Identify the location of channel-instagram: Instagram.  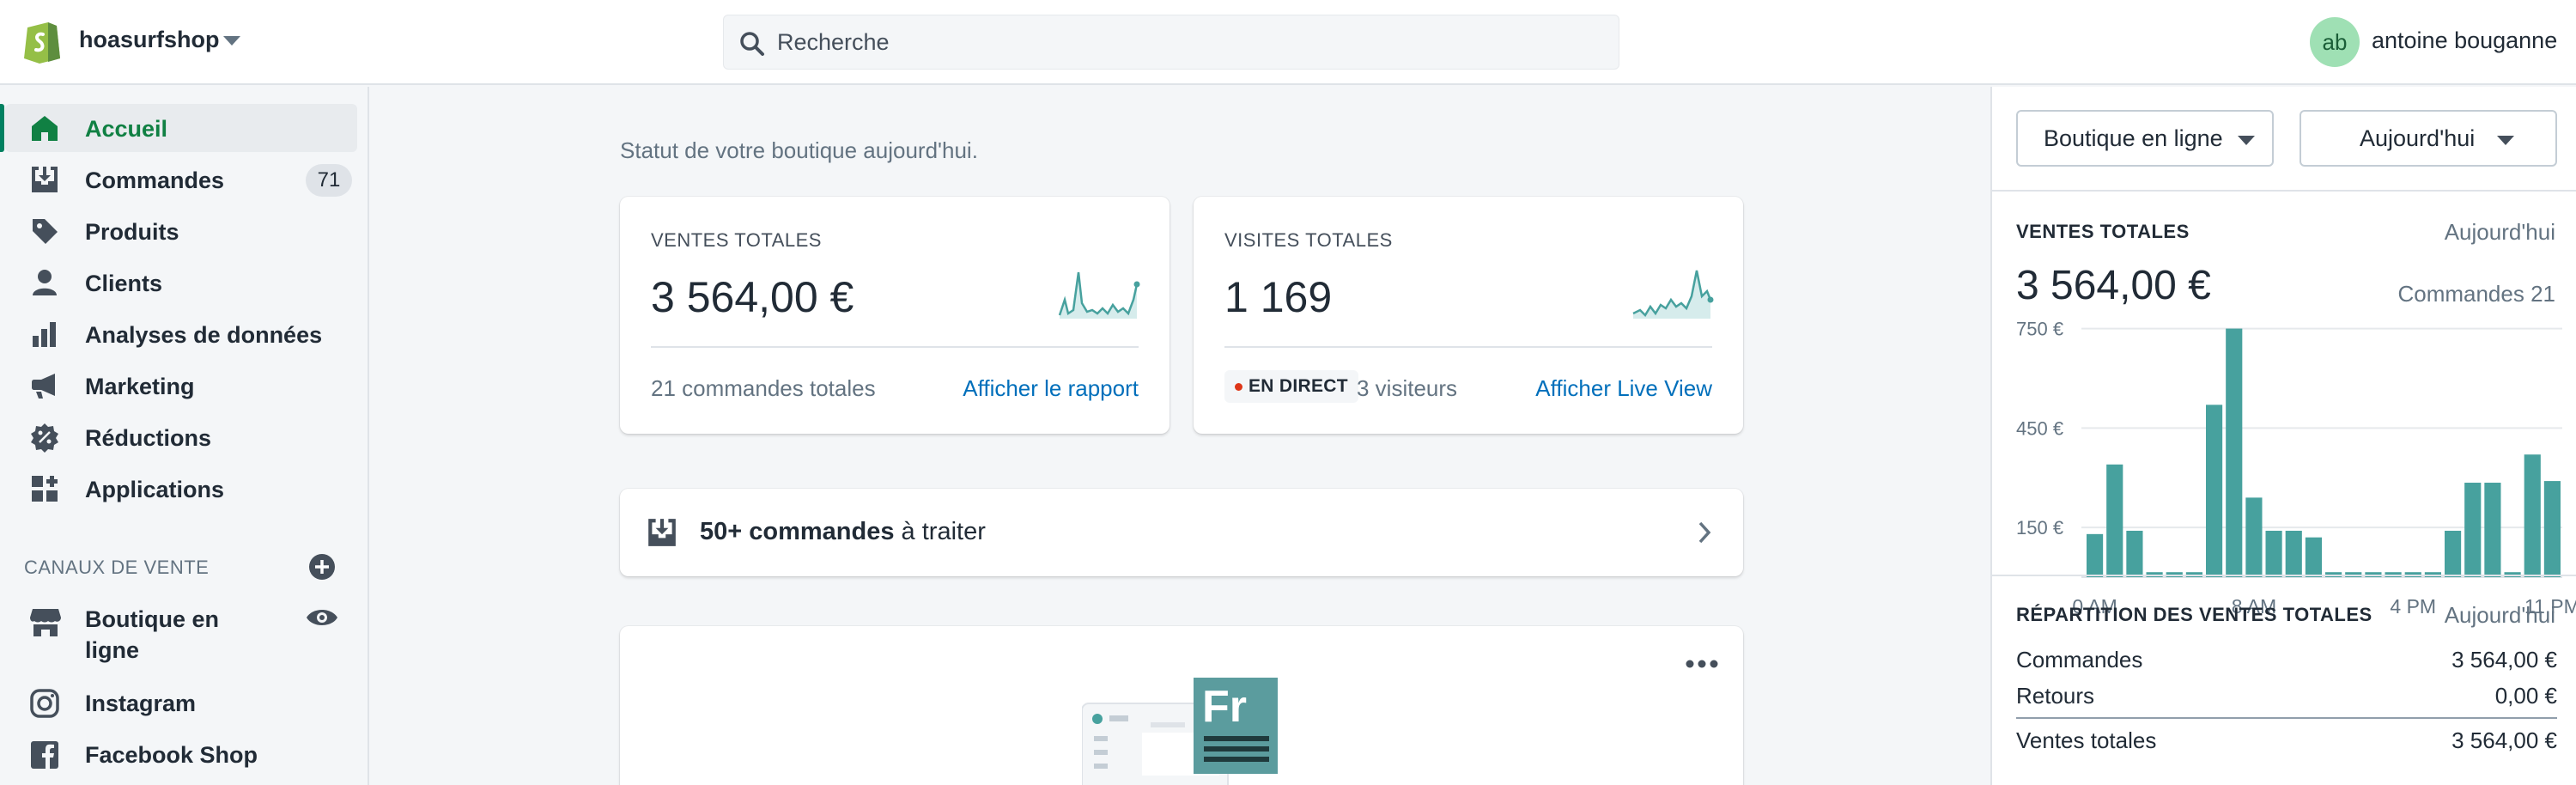
(180, 703).